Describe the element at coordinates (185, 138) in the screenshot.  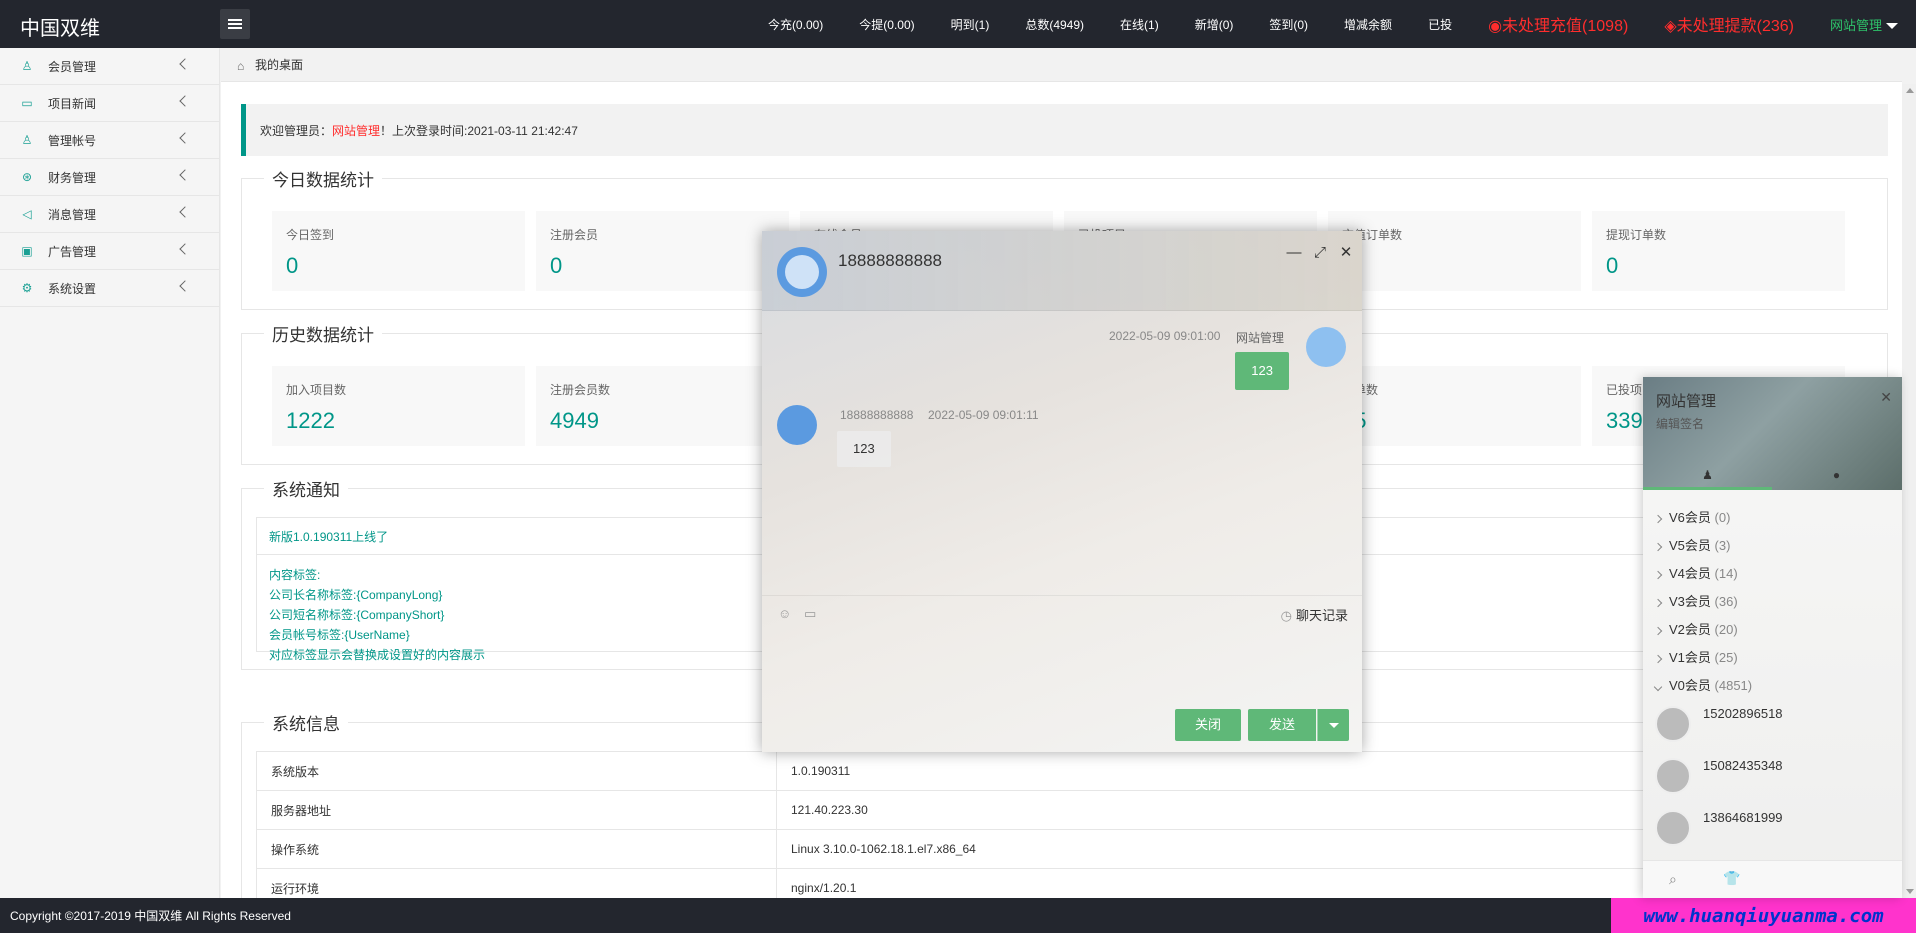
I see `chevron-left-icon` at that location.